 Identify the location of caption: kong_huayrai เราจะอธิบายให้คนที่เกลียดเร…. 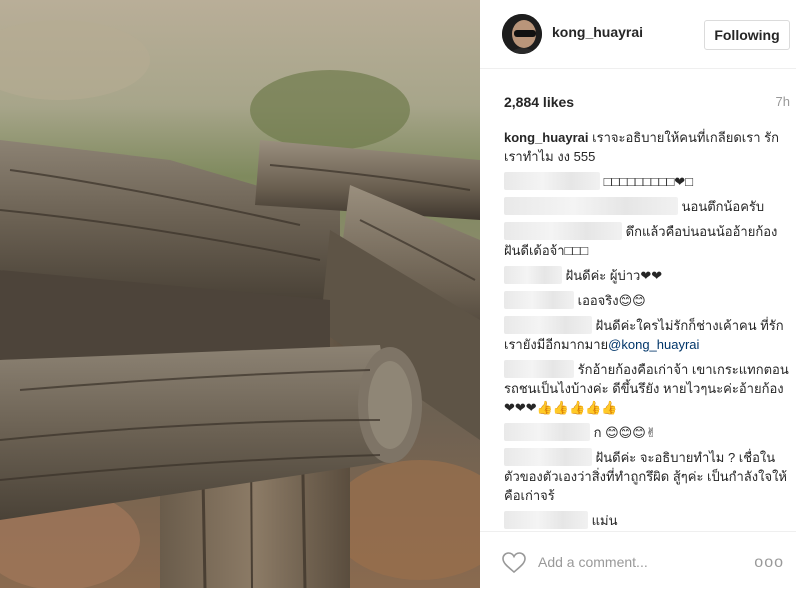
(647, 147).